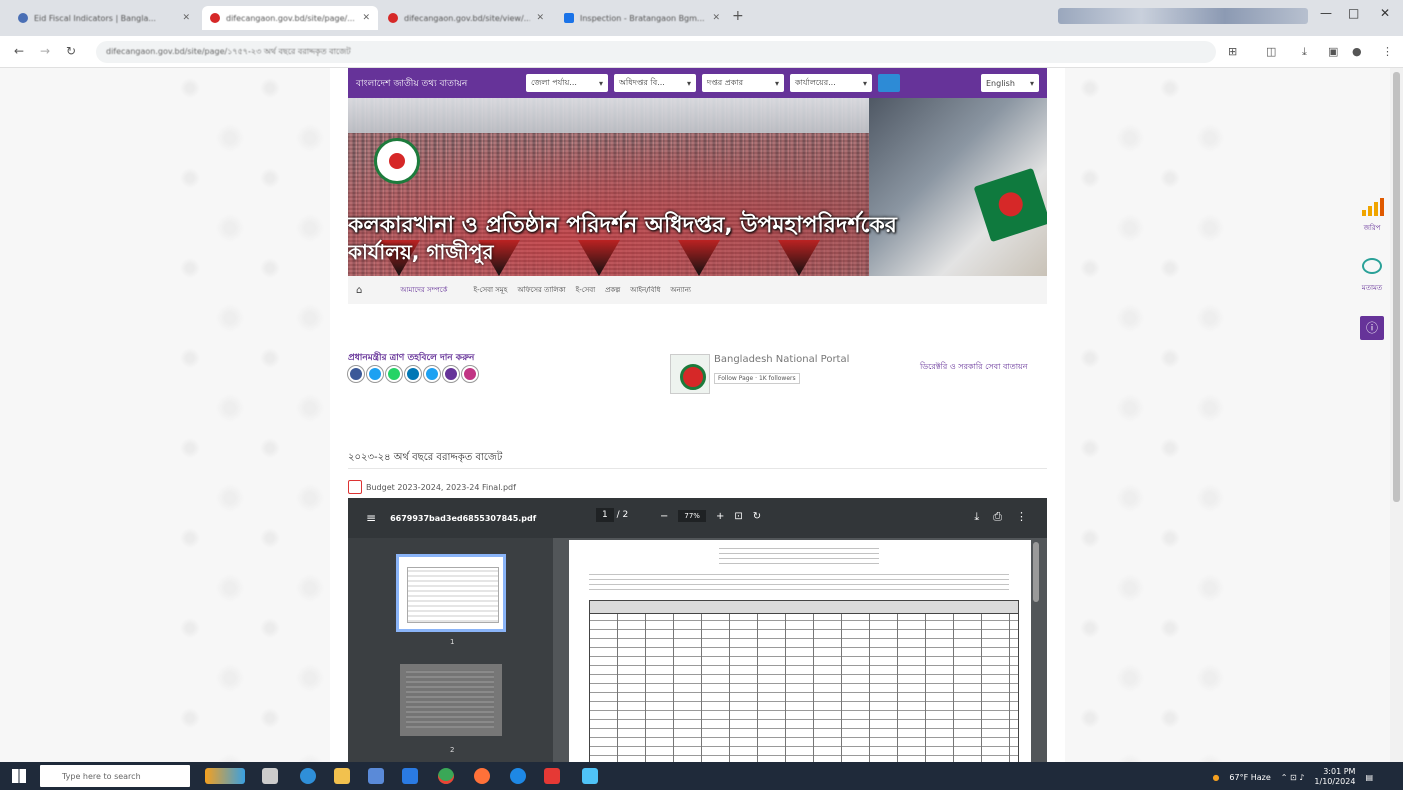 Image resolution: width=1403 pixels, height=790 pixels. What do you see at coordinates (1232, 51) in the screenshot?
I see `translate-icon: ⊞` at bounding box center [1232, 51].